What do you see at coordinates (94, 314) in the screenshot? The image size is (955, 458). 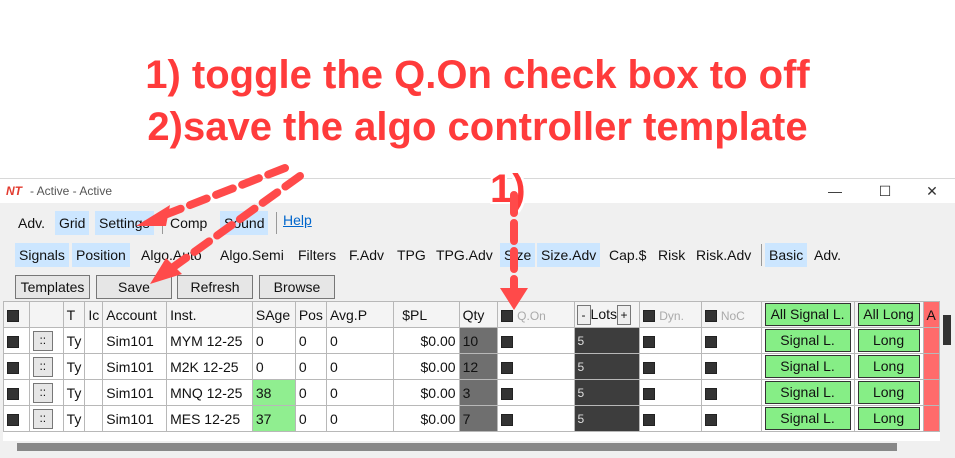 I see `header-ic: Ic` at bounding box center [94, 314].